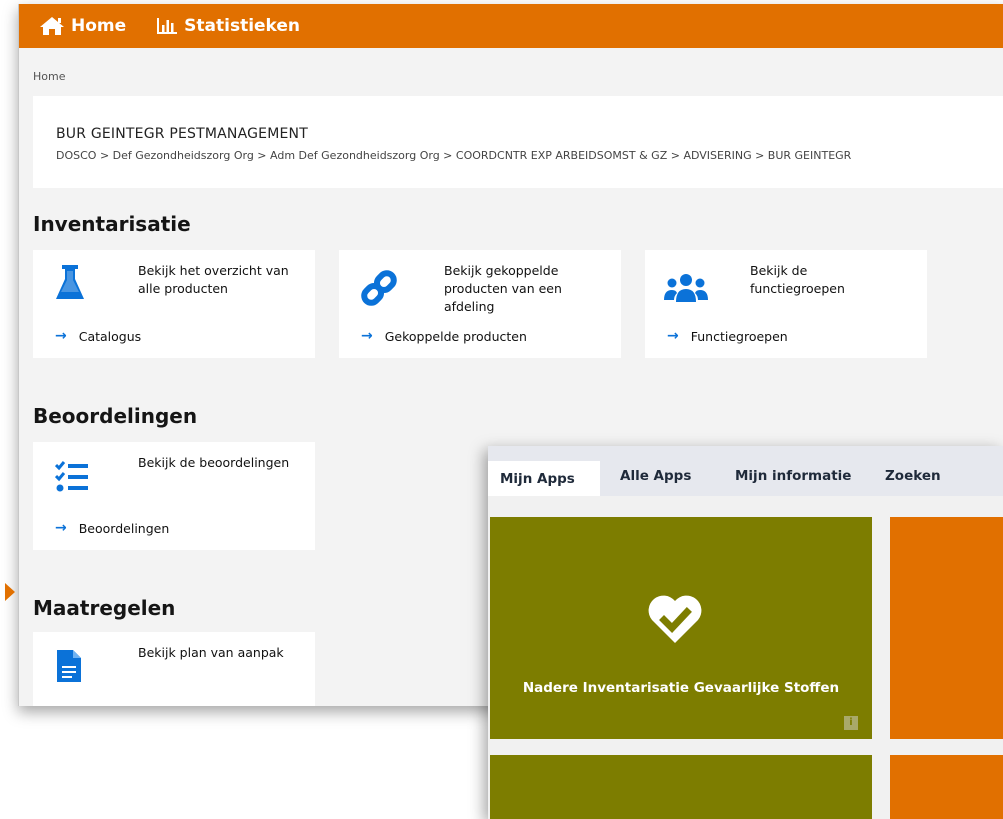  What do you see at coordinates (851, 723) in the screenshot?
I see `info-icon: i` at bounding box center [851, 723].